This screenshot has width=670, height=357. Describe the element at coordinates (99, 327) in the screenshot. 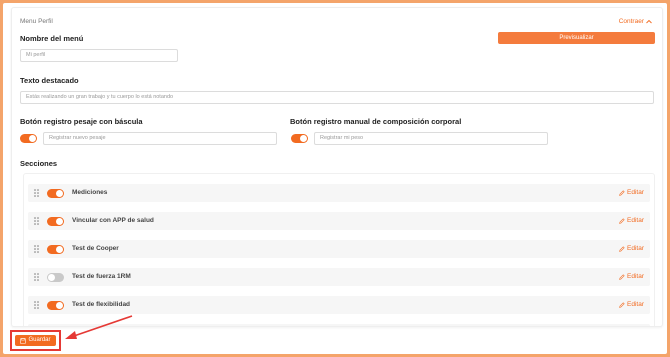

I see `annotation-arrow` at that location.